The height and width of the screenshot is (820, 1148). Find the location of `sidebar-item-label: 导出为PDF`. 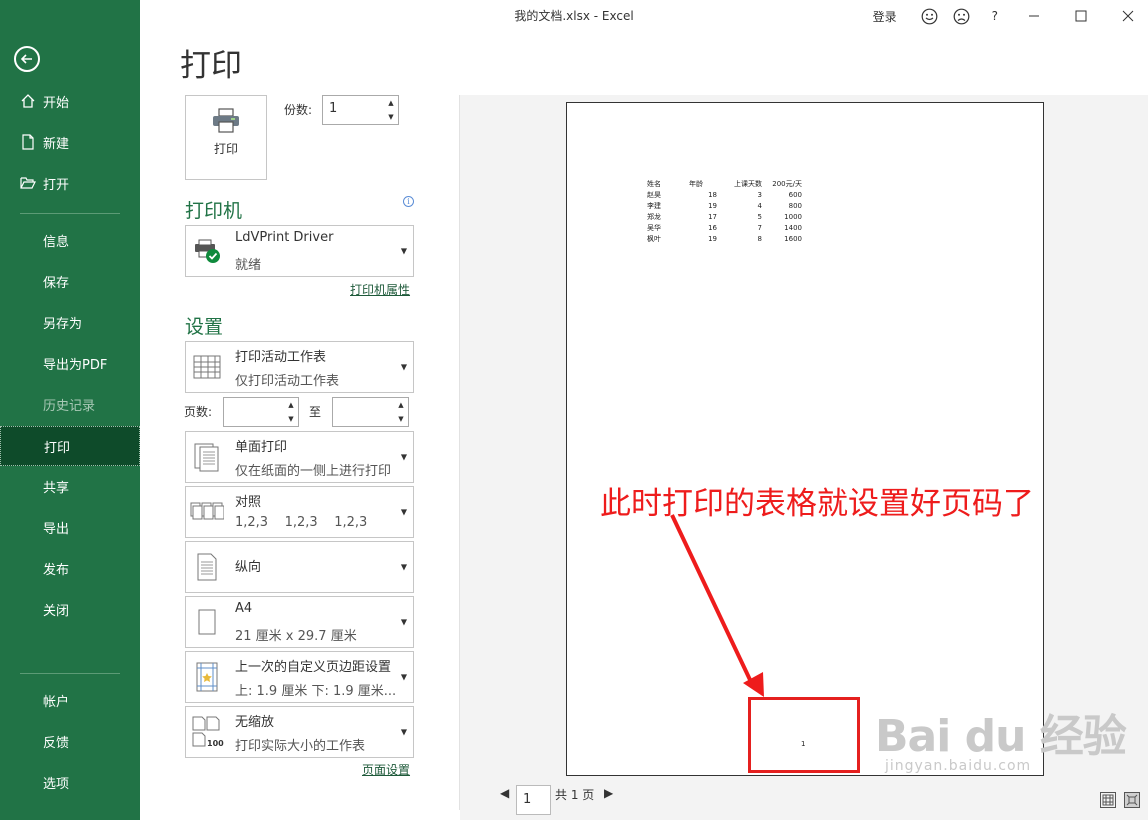

sidebar-item-label: 导出为PDF is located at coordinates (75, 365).